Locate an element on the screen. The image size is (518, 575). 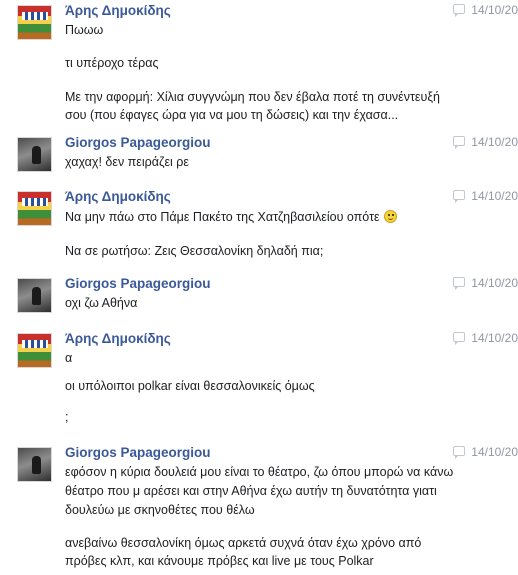
message-text: α is located at coordinates (69, 358).